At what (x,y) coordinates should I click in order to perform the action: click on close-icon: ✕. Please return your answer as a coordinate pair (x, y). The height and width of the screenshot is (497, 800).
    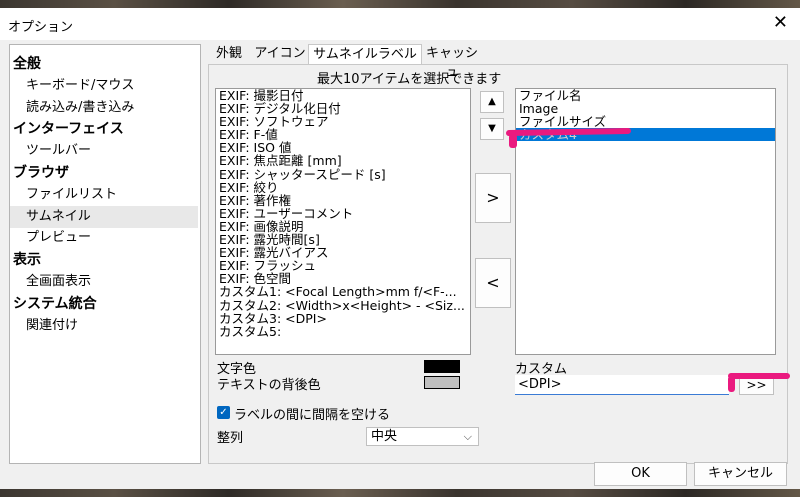
    Looking at the image, I should click on (780, 22).